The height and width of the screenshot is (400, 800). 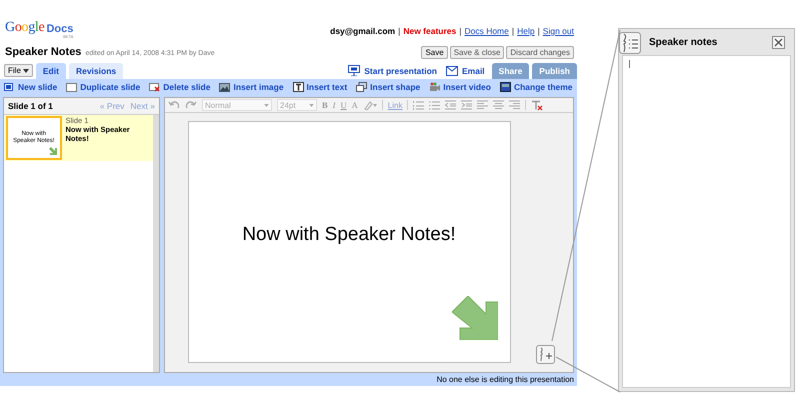 I want to click on logo-product: Docs, so click(x=60, y=29).